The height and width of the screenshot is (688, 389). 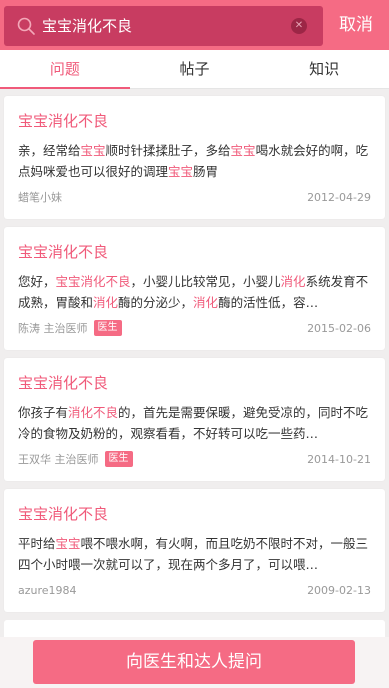 What do you see at coordinates (156, 302) in the screenshot?
I see `excerpt-text: 酶的分泌少，` at bounding box center [156, 302].